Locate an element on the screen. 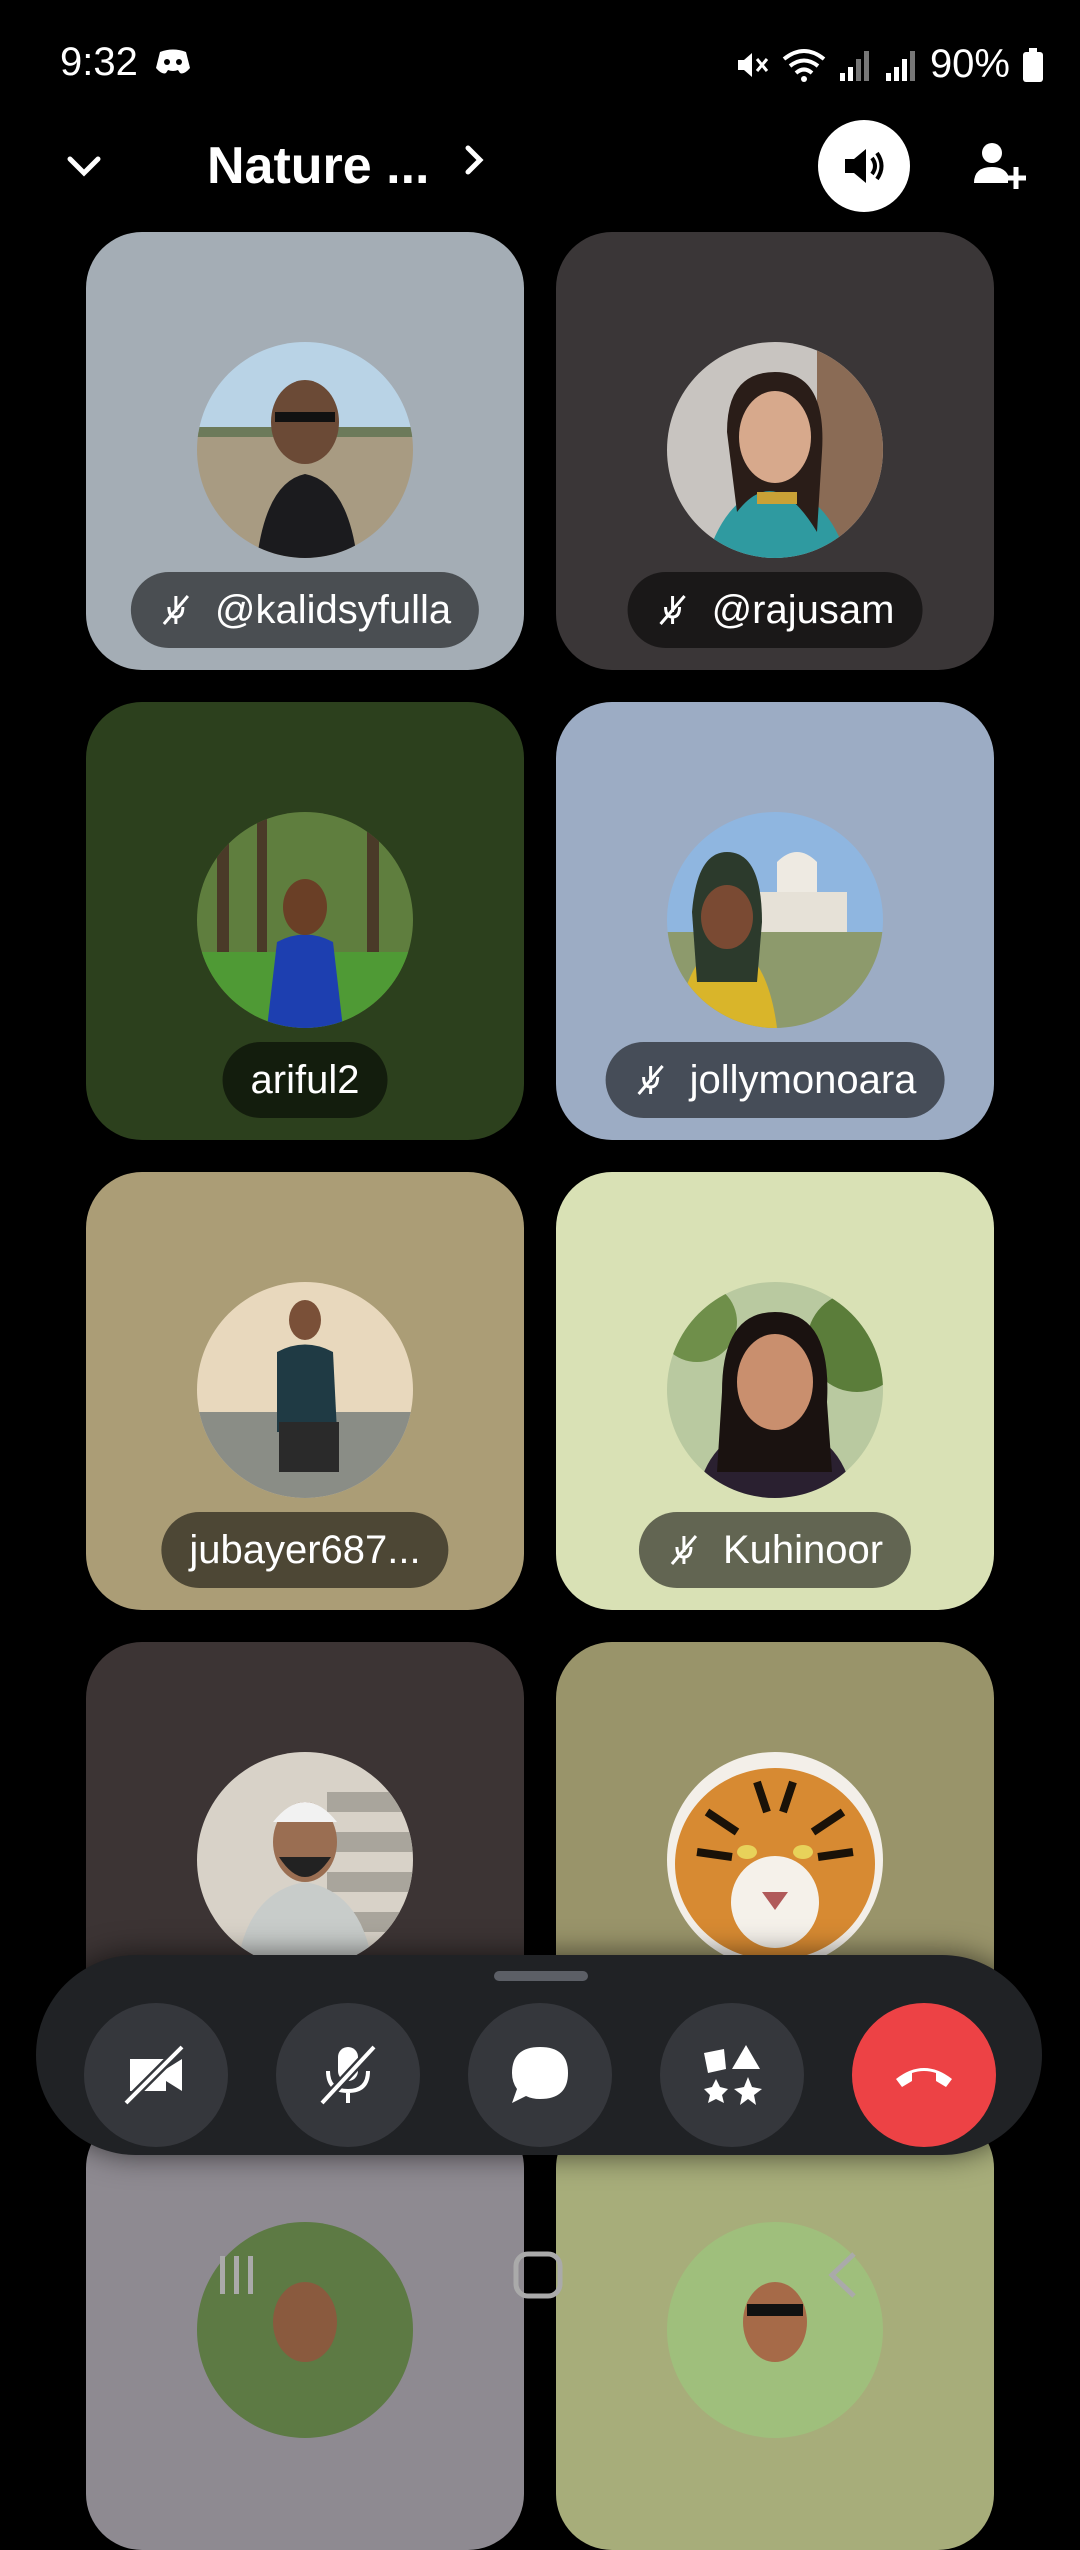 The width and height of the screenshot is (1080, 2550). participant-name-pill: jollymonoara is located at coordinates (775, 1080).